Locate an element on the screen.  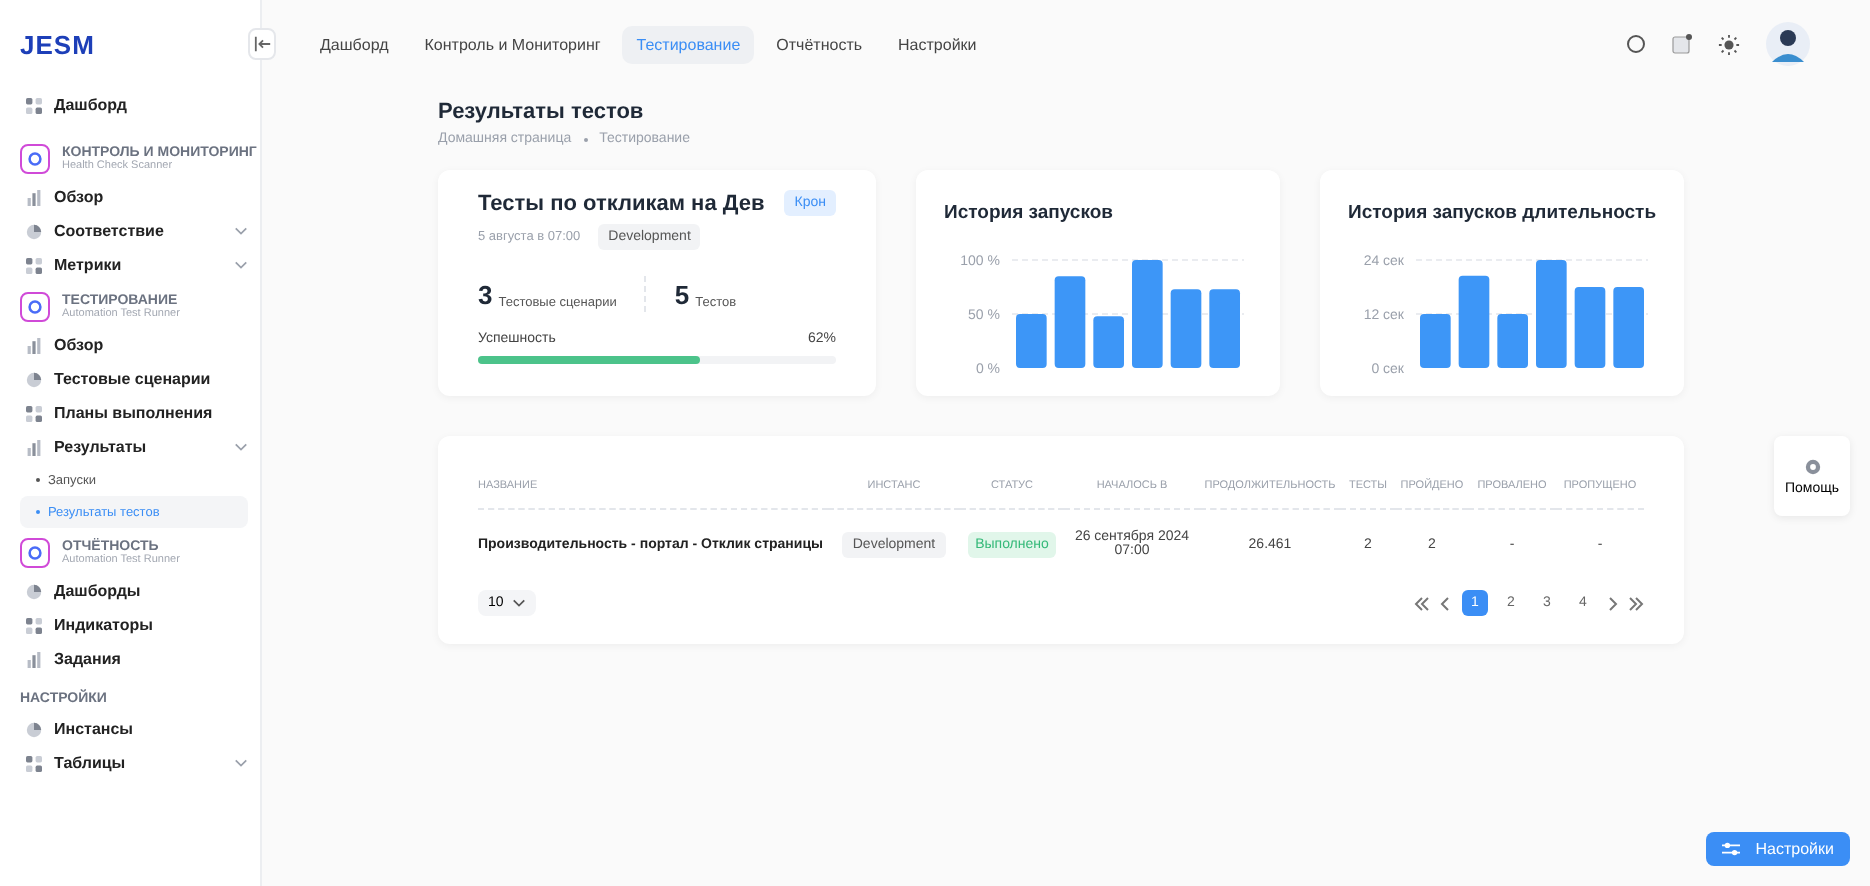
chart-title: История запусков длительность is located at coordinates (1503, 213).